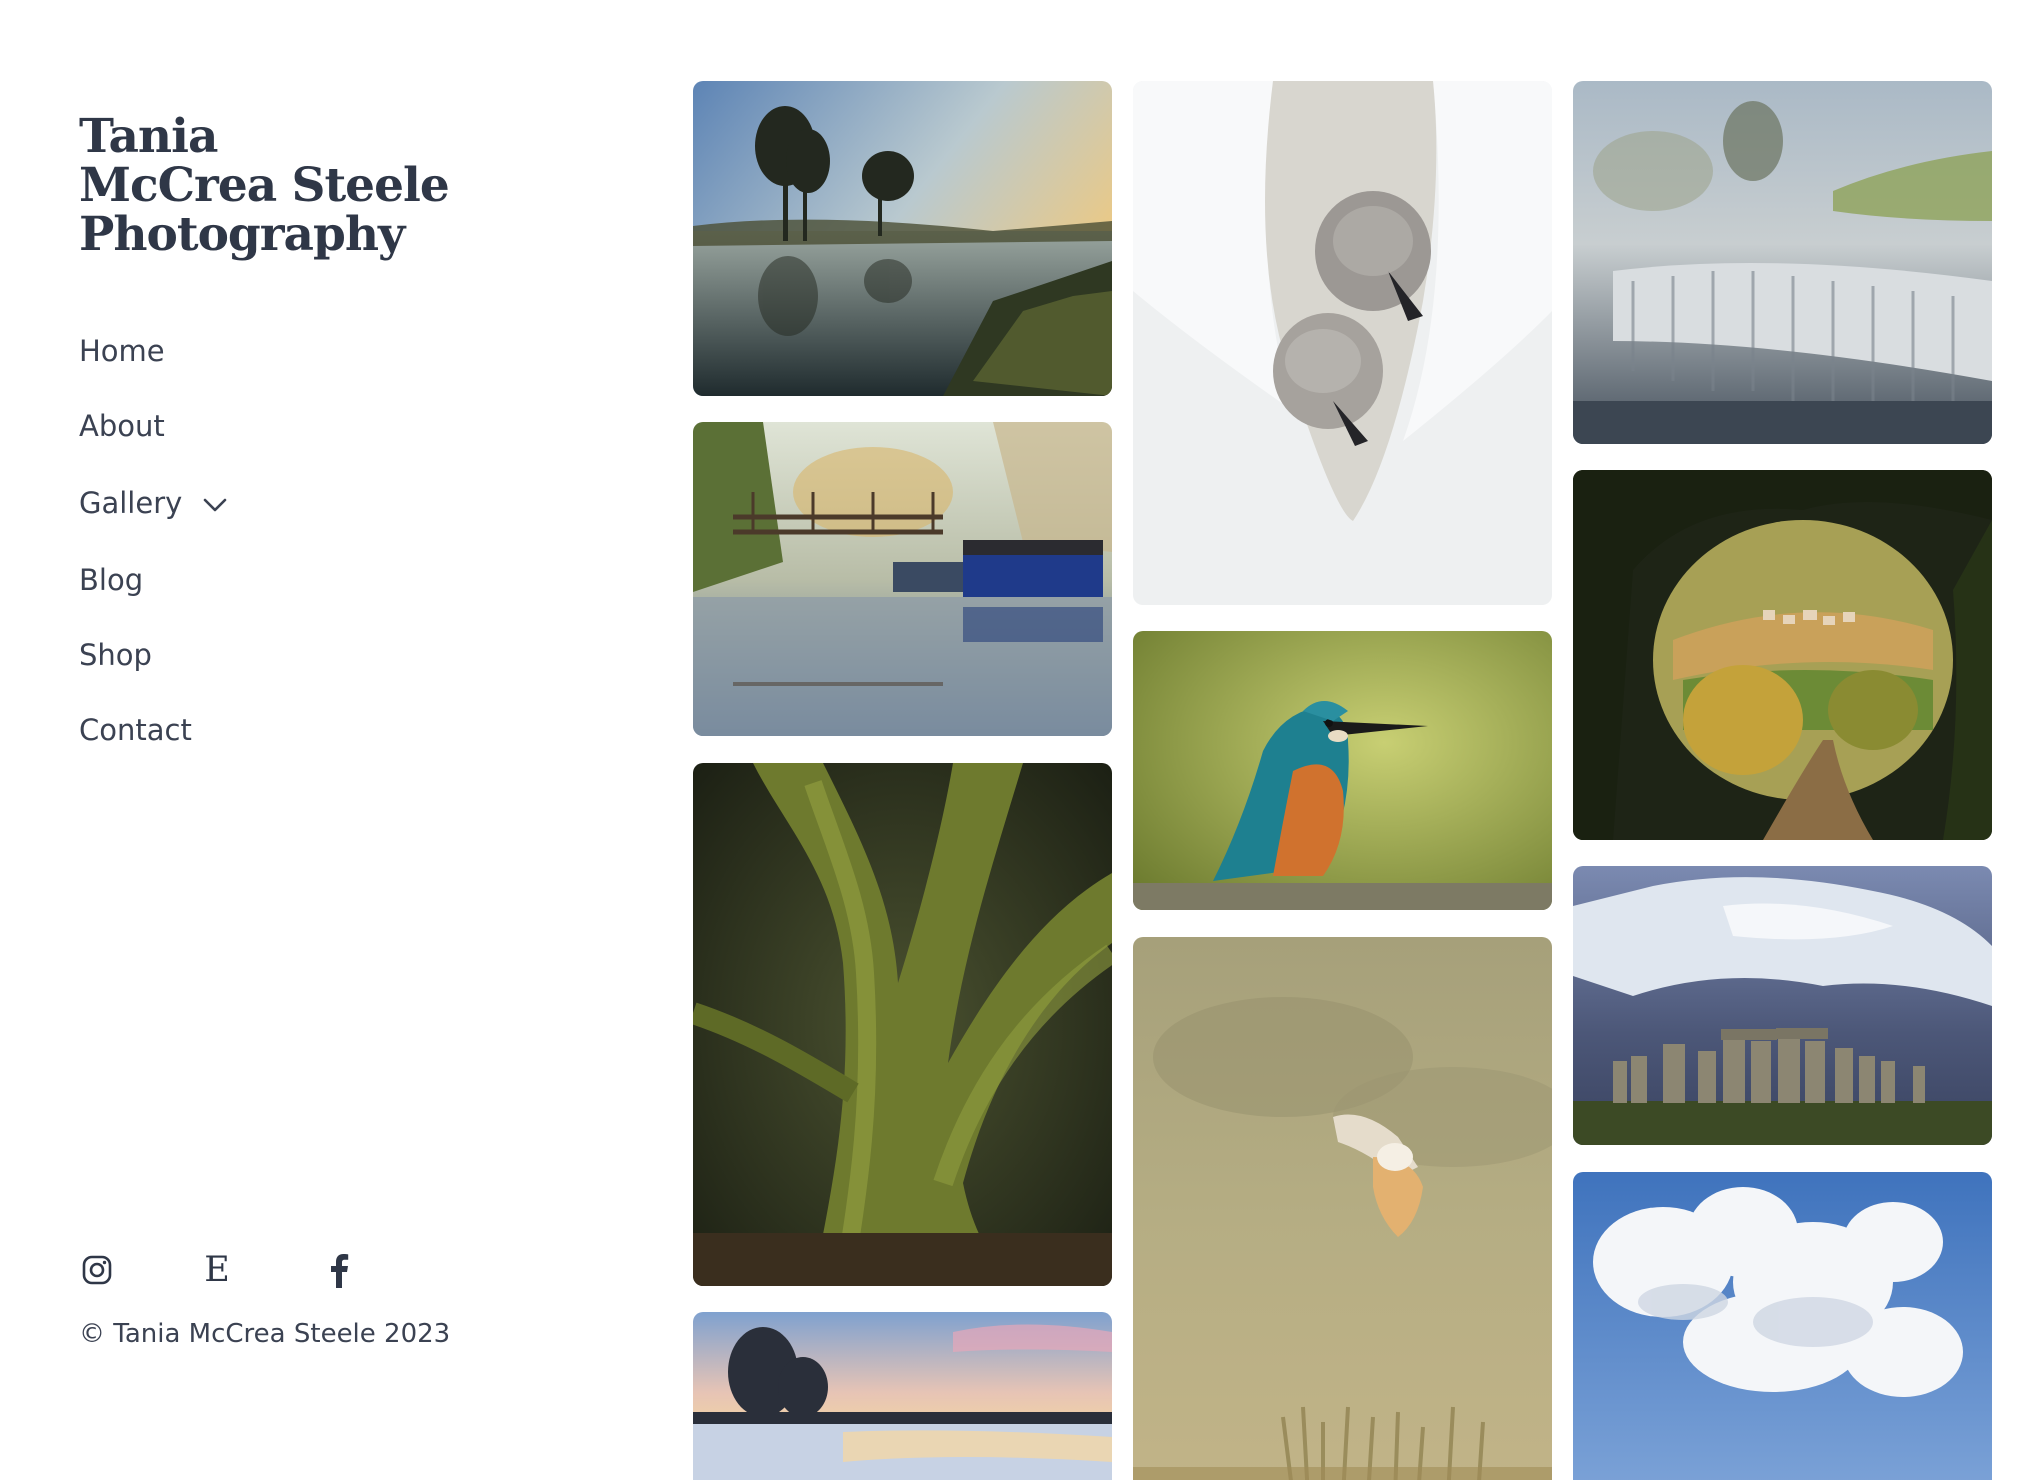 The height and width of the screenshot is (1480, 2044). I want to click on site-title-line: Photography, so click(242, 234).